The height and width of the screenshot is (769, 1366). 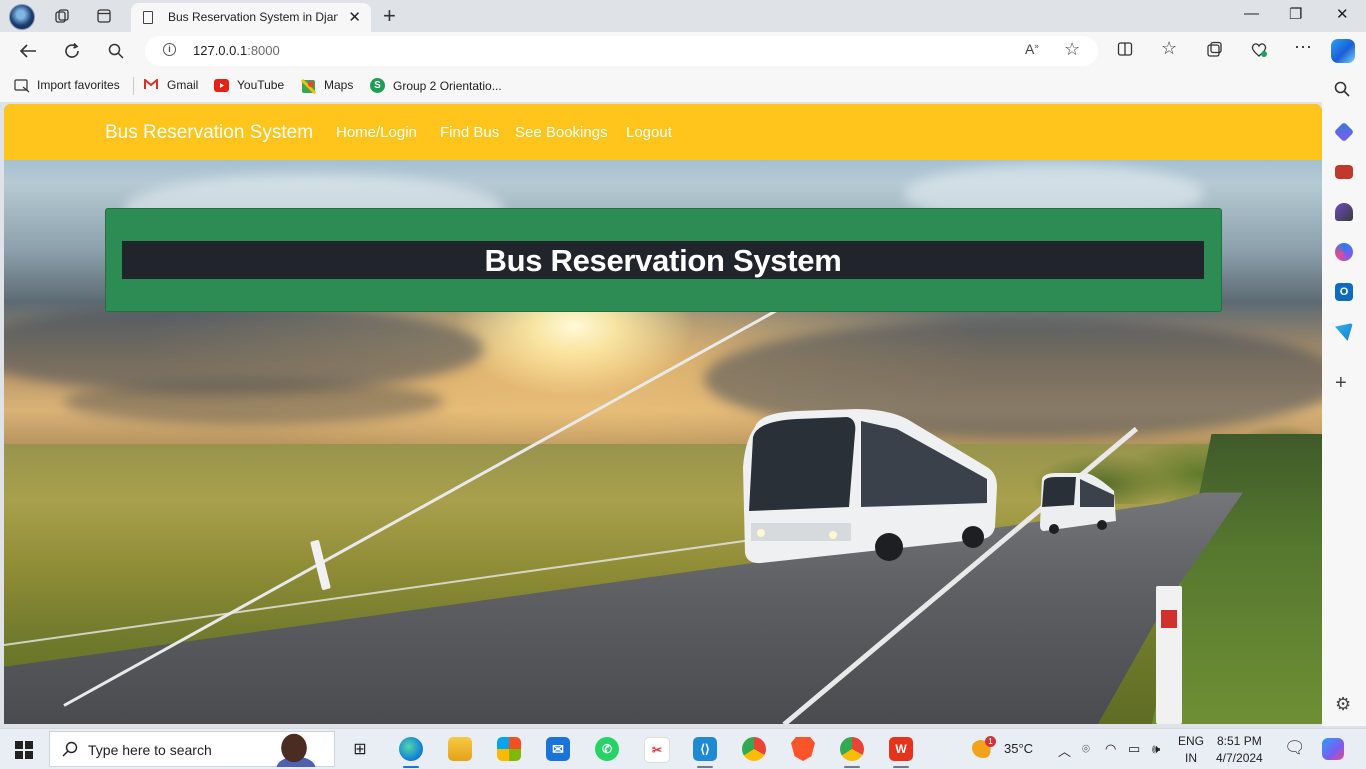 I want to click on restore-icon: ❐, so click(x=1295, y=14).